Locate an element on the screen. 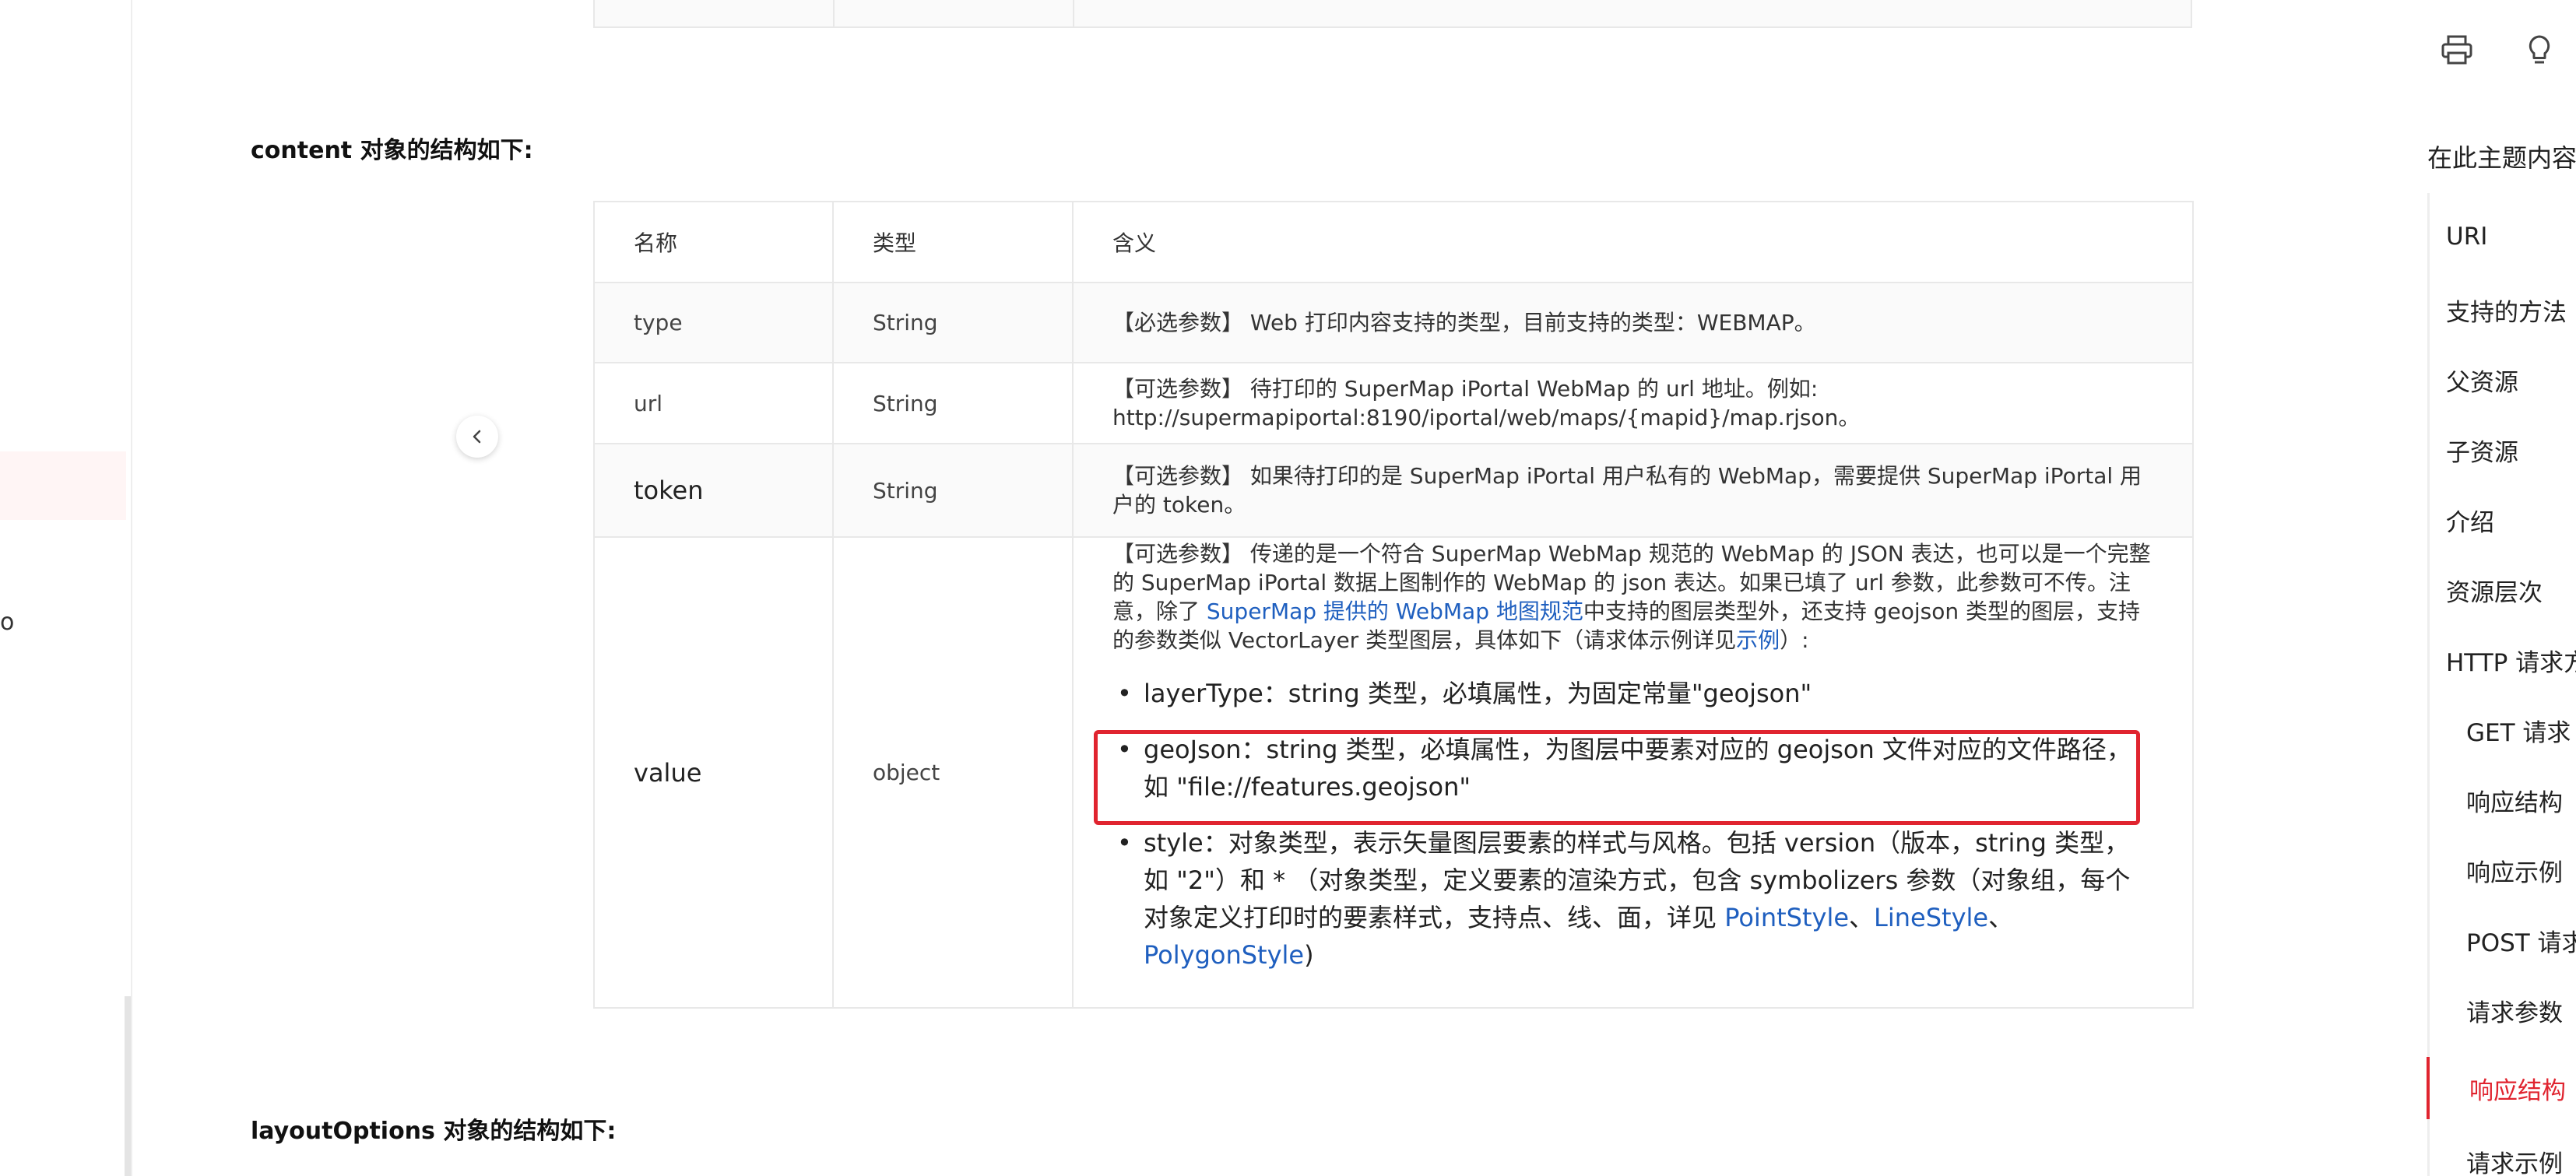  example-link: 示例 is located at coordinates (1758, 640).